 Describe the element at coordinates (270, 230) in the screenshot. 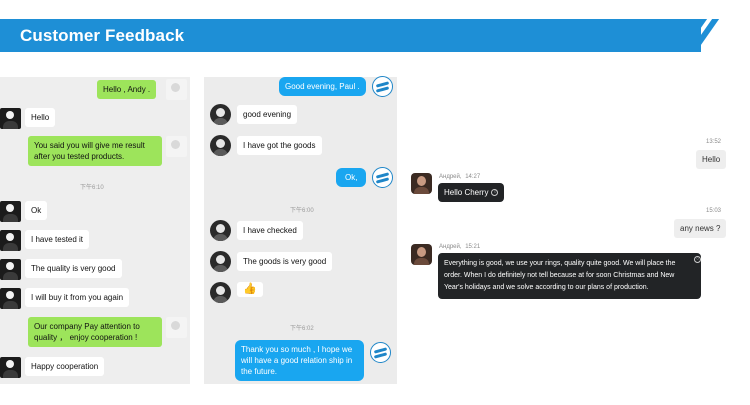

I see `chat-bubble: I have checked` at that location.